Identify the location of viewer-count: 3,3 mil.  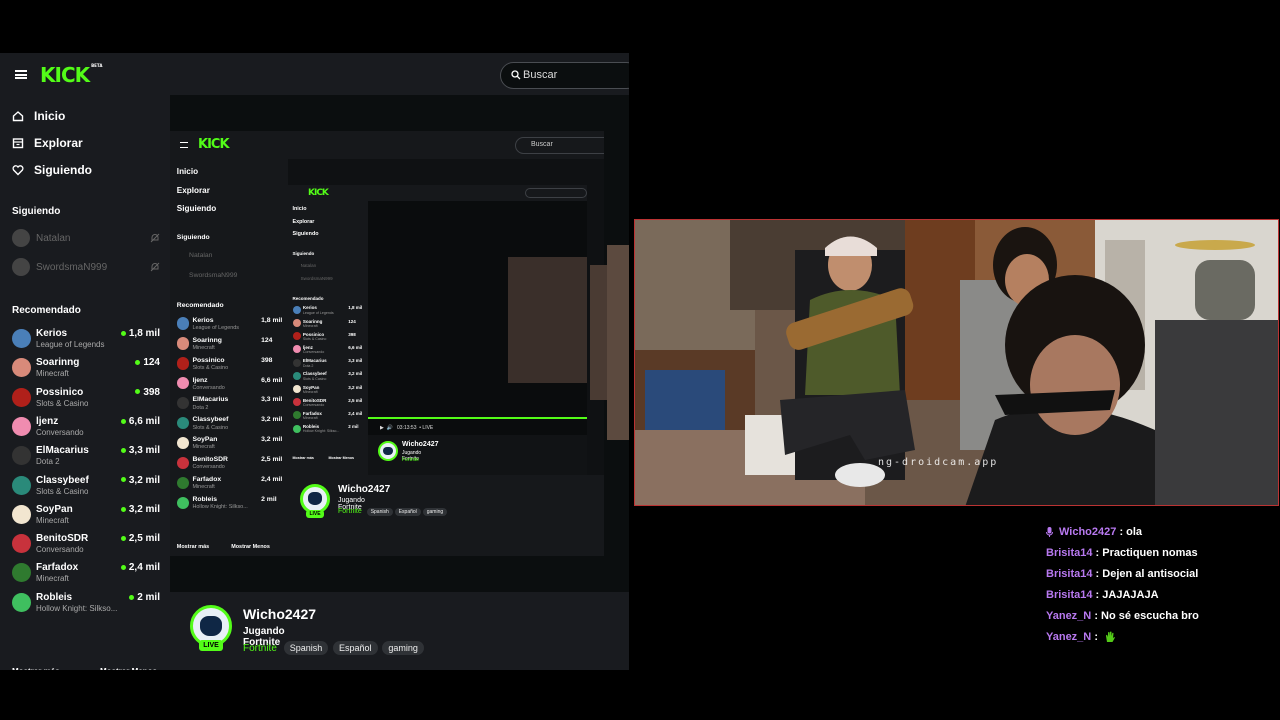
(140, 450).